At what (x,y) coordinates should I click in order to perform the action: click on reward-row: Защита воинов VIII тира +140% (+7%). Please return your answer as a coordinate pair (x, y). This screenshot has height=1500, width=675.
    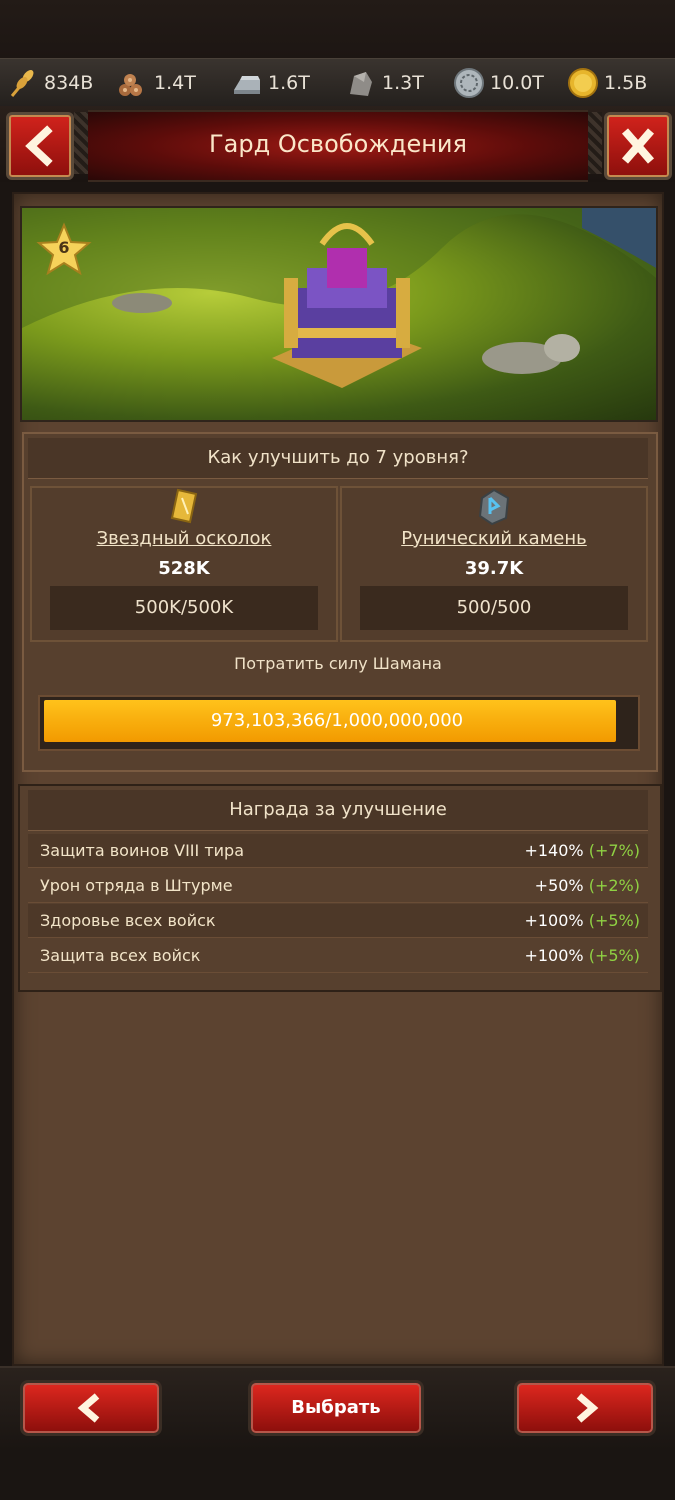
    Looking at the image, I should click on (338, 851).